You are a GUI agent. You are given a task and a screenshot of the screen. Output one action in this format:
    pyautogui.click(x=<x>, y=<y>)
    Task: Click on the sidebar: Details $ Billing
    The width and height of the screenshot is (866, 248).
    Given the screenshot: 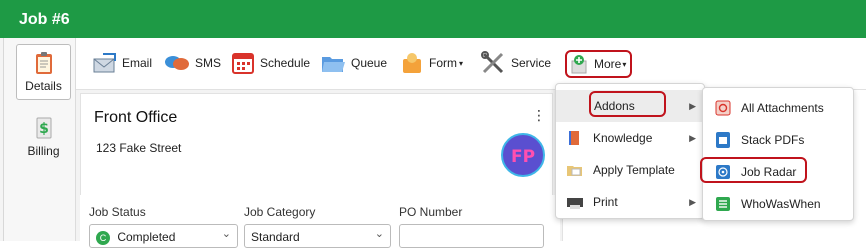 What is the action you would take?
    pyautogui.click(x=40, y=139)
    